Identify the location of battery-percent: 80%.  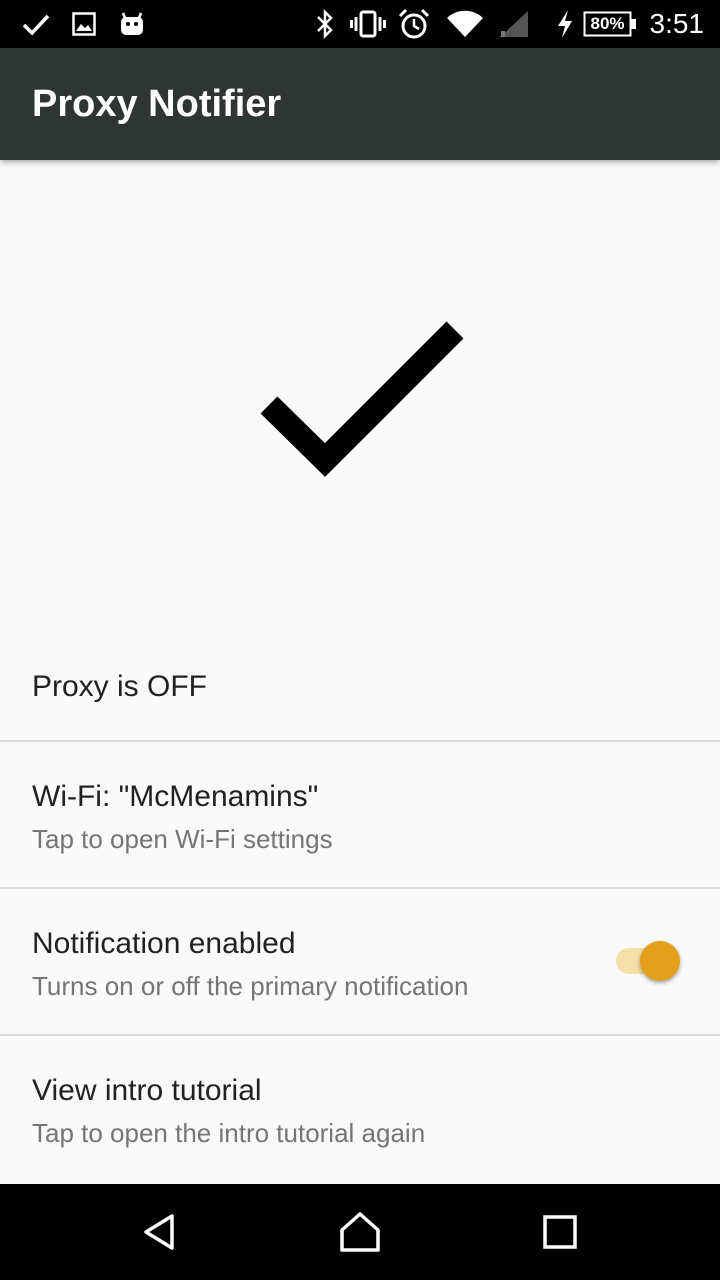
(607, 23).